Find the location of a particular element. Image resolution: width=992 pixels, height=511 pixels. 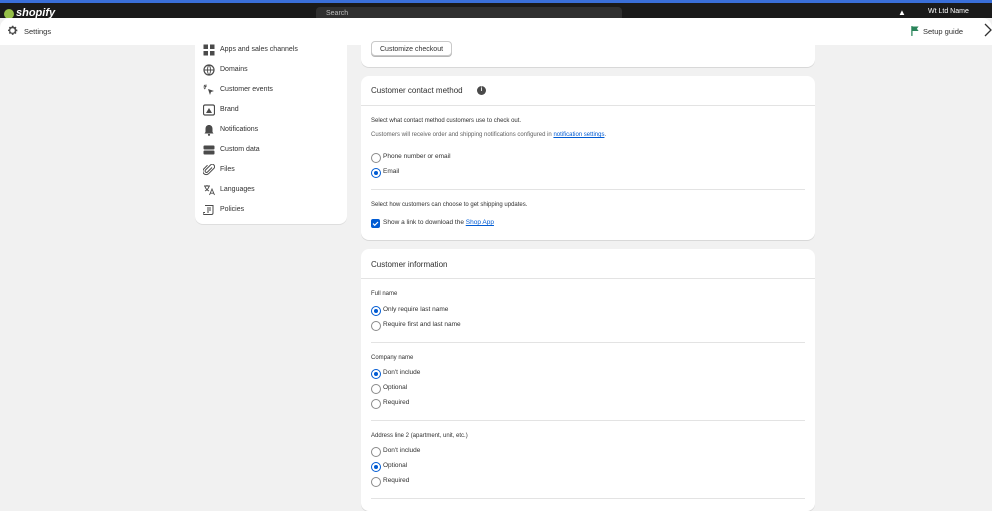

address-line-2-label: Address line 2 (apartment, unit, etc.) is located at coordinates (419, 436).